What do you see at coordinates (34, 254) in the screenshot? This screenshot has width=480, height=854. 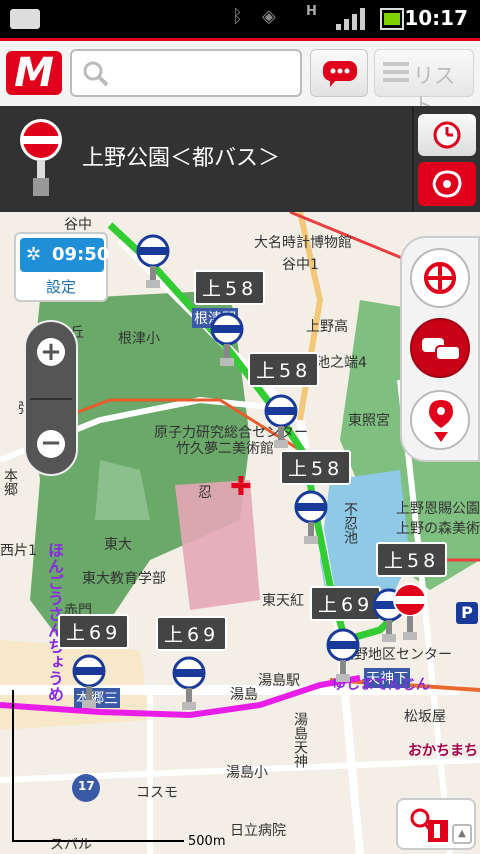 I see `walk-icon: ✲` at bounding box center [34, 254].